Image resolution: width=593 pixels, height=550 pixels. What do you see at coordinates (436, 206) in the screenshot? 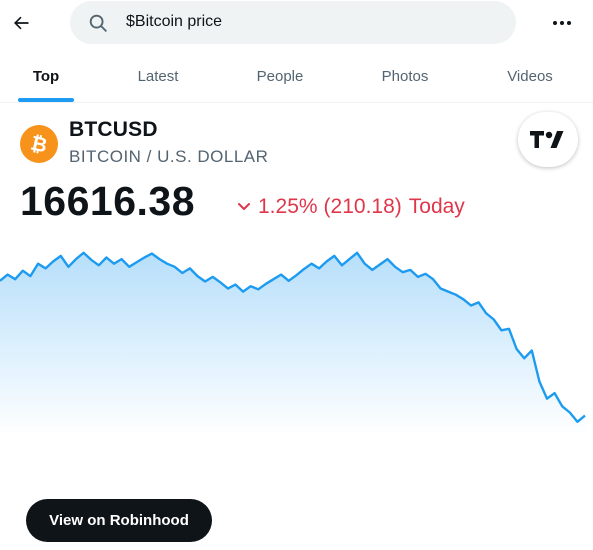
I see `change-period: Today` at bounding box center [436, 206].